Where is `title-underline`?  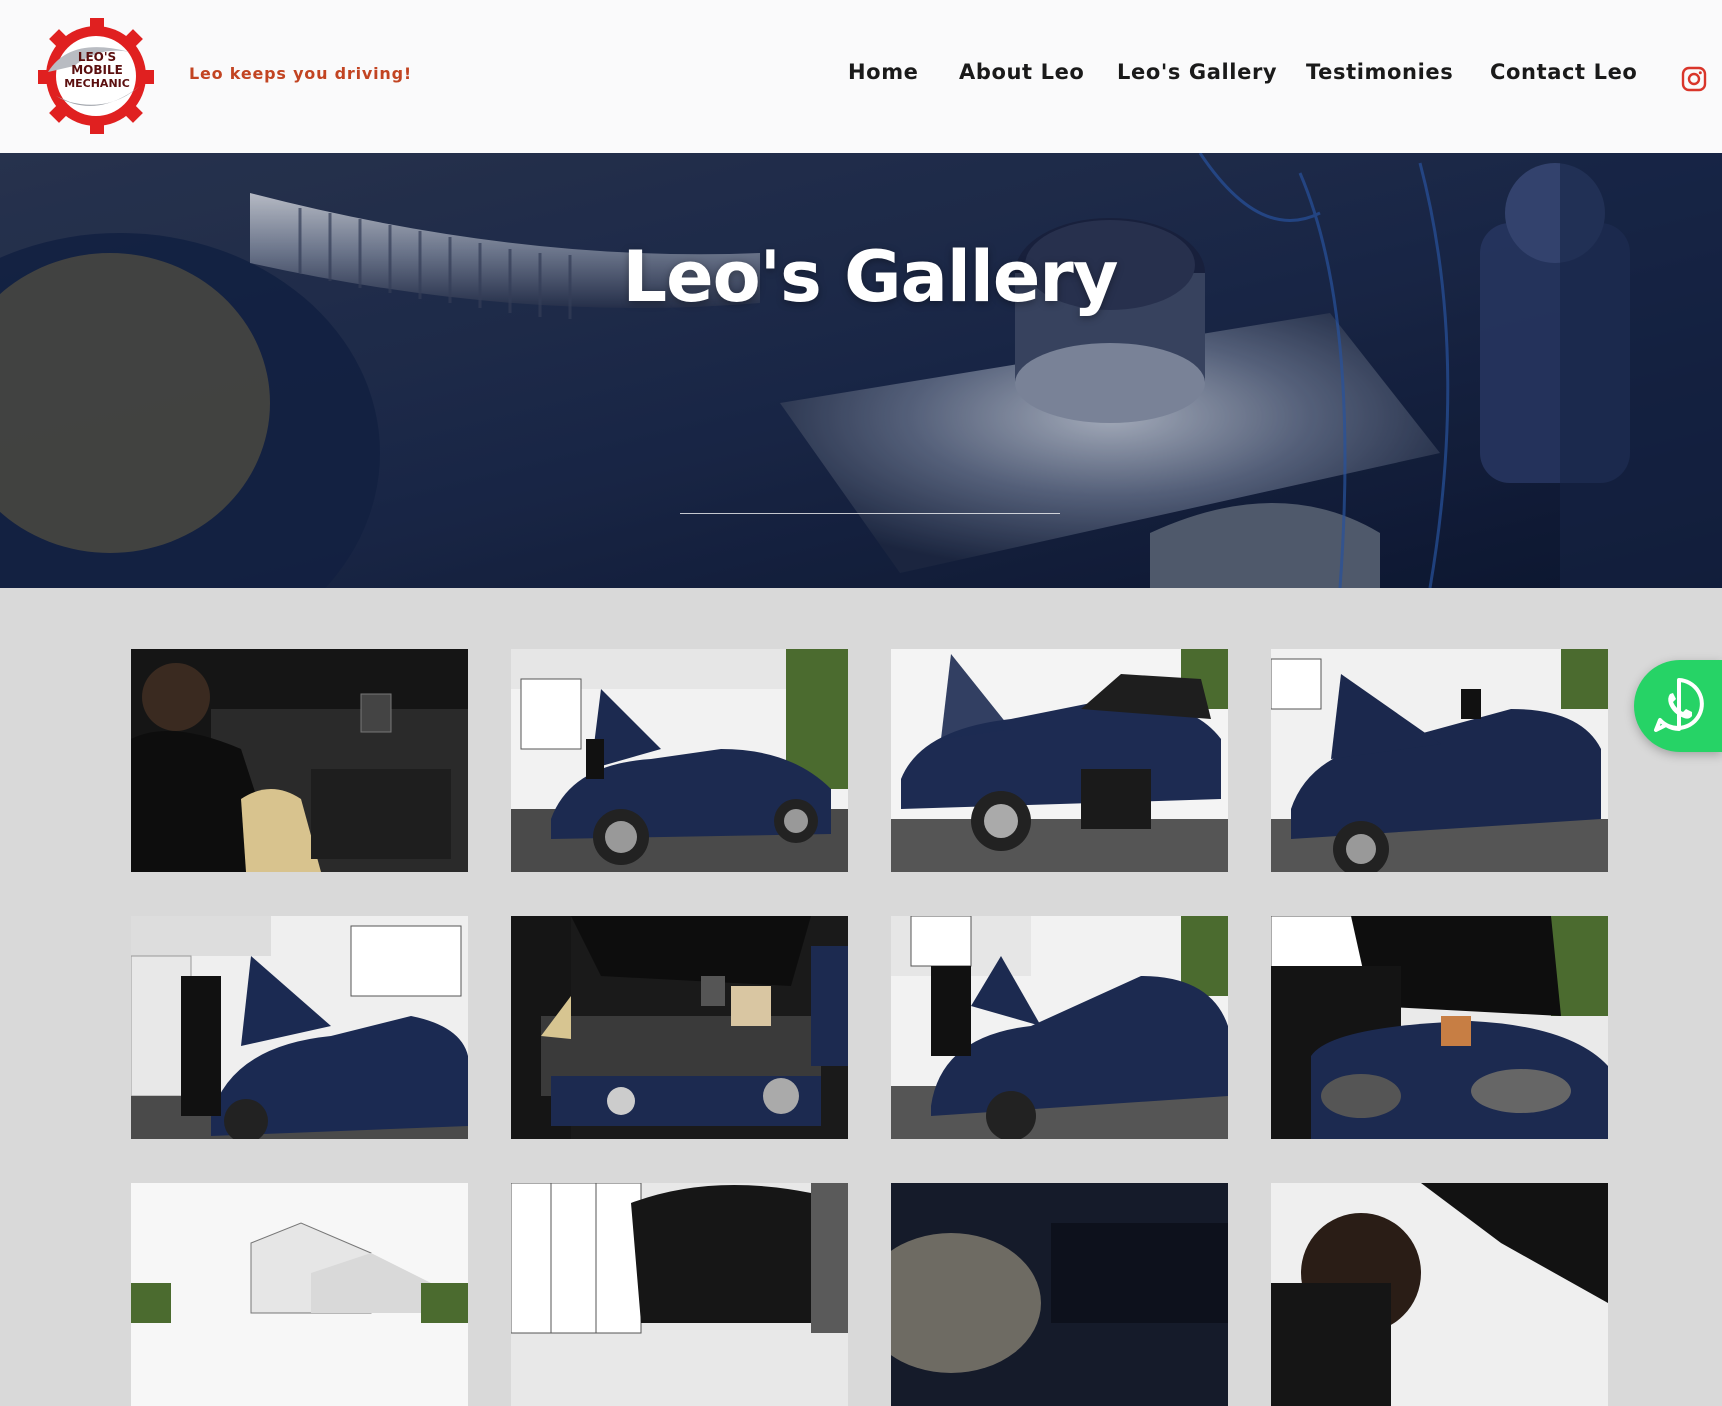
title-underline is located at coordinates (870, 513).